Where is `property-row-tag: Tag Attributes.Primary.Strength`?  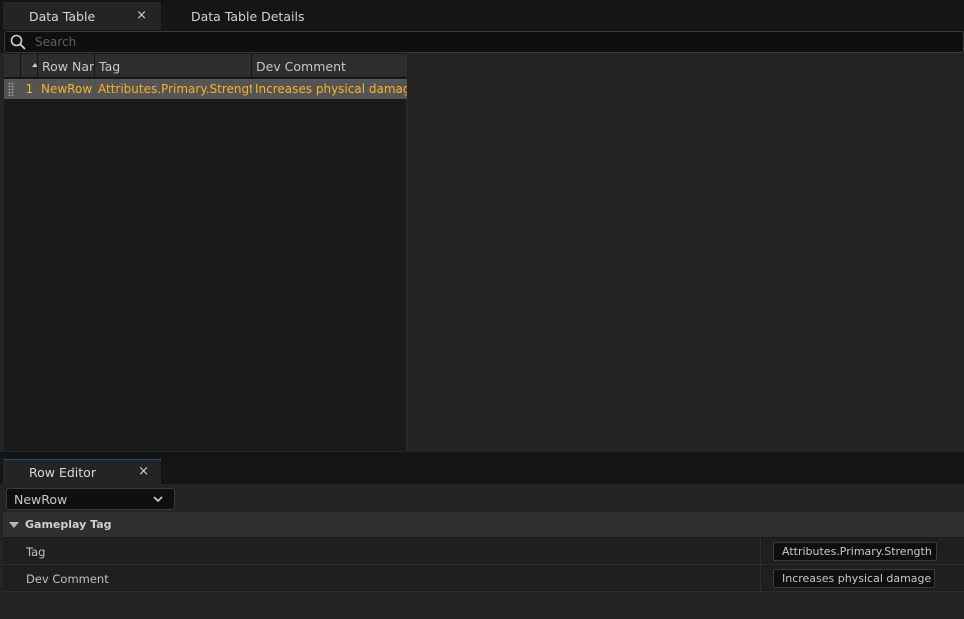 property-row-tag: Tag Attributes.Primary.Strength is located at coordinates (483, 551).